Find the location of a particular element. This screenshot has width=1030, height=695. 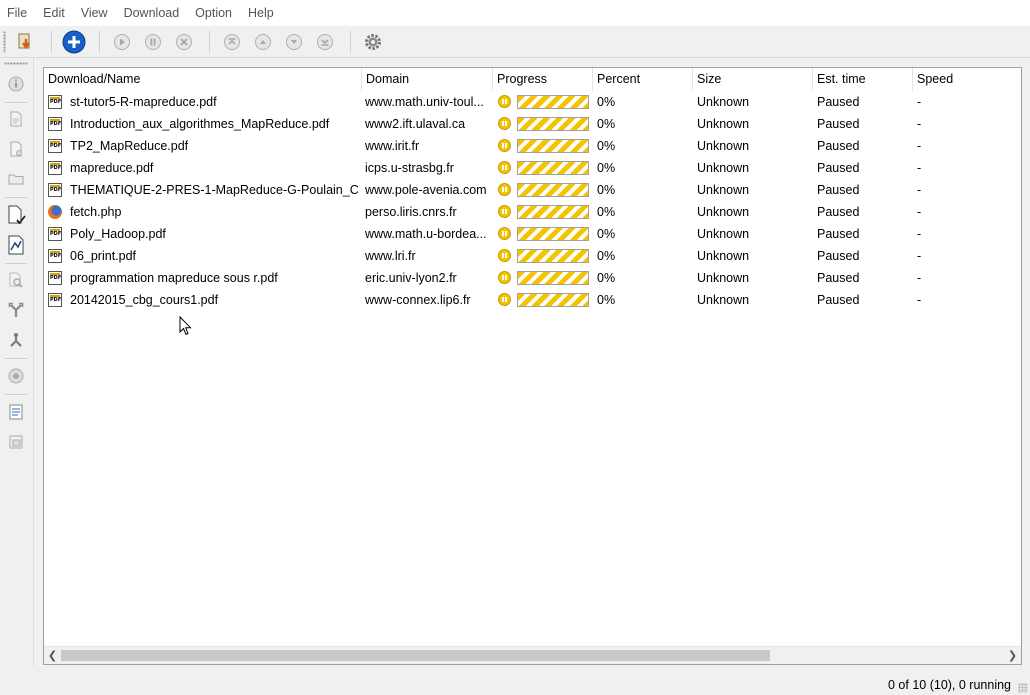

name-cell: programmation mapreduce sous r.pdf is located at coordinates (201, 278).